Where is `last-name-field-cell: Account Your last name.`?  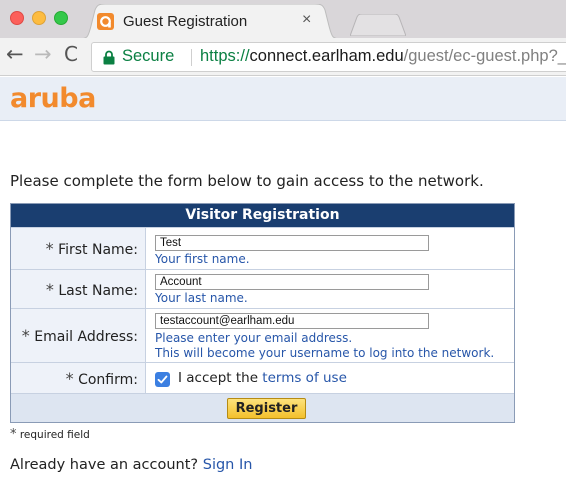 last-name-field-cell: Account Your last name. is located at coordinates (330, 289).